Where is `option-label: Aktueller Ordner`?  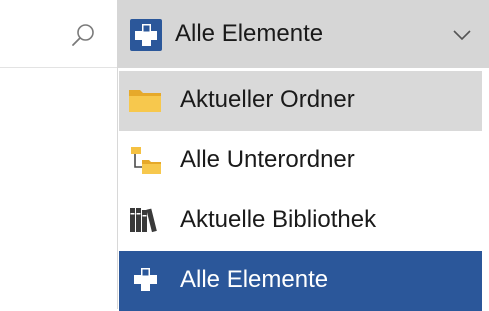 option-label: Aktueller Ordner is located at coordinates (267, 99).